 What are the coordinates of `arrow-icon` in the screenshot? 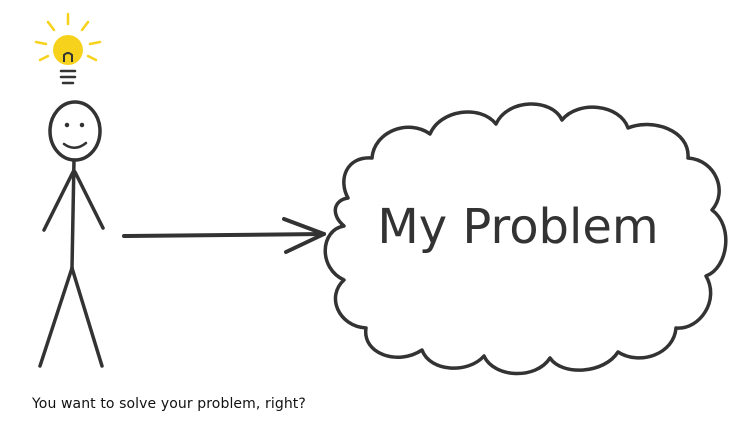 It's located at (224, 235).